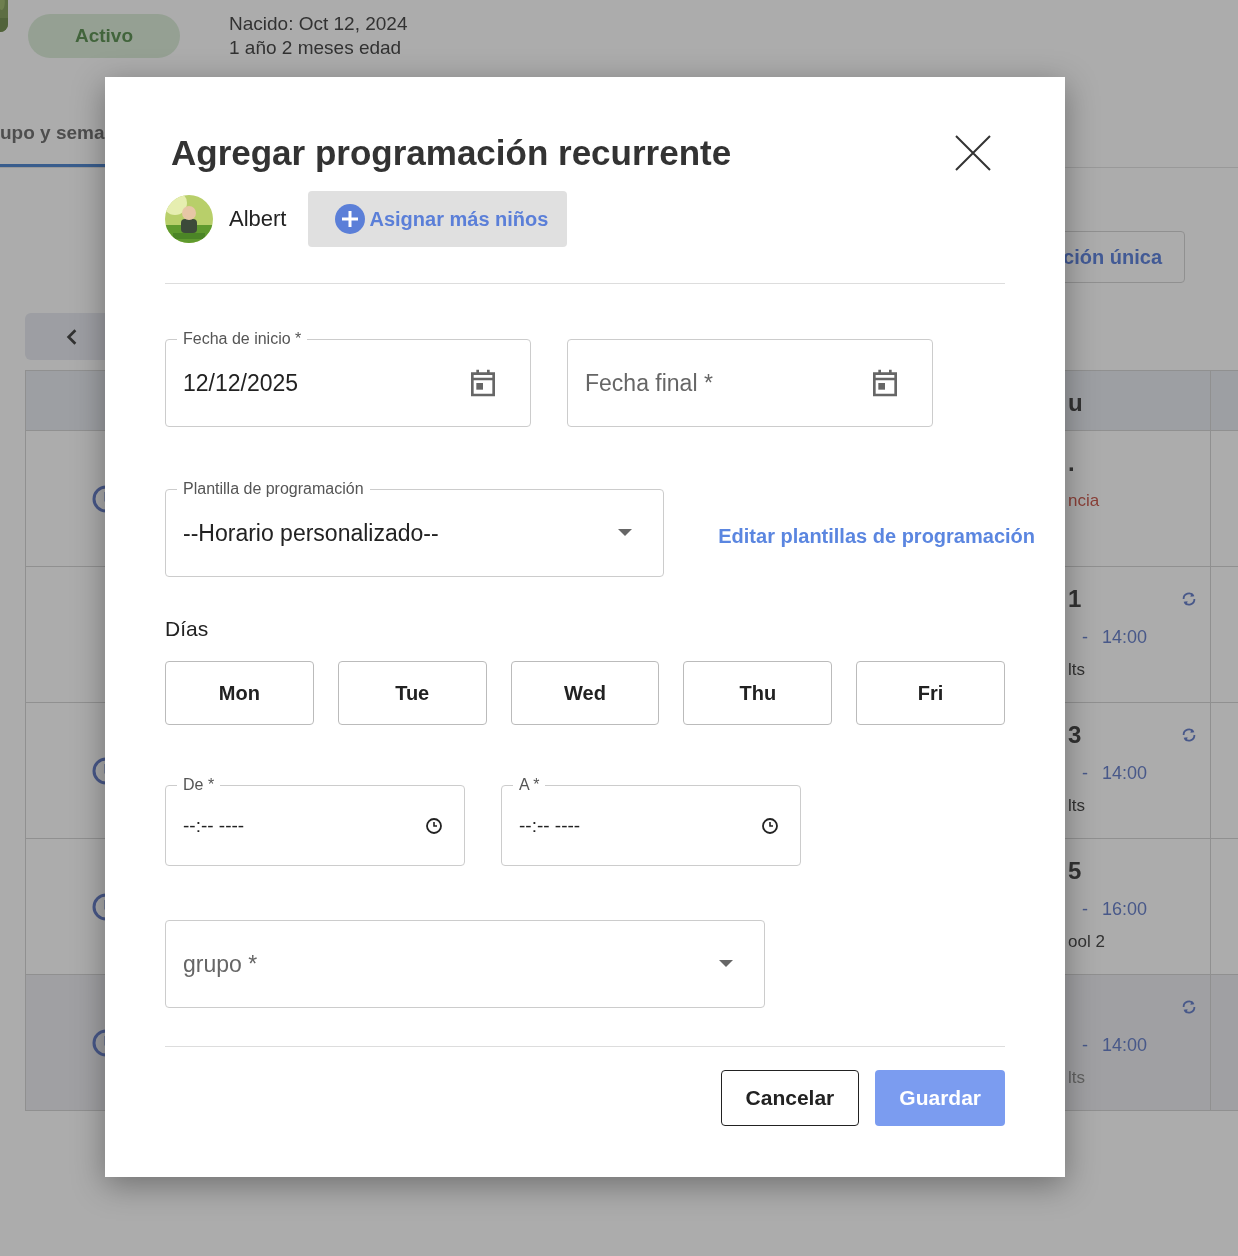 This screenshot has width=1238, height=1256. I want to click on end-time: 16:00, so click(1125, 909).